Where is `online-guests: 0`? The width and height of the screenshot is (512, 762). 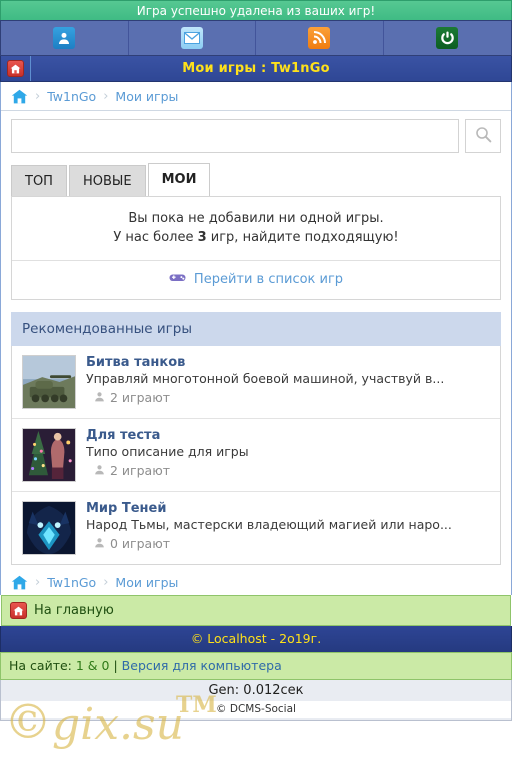 online-guests: 0 is located at coordinates (105, 665).